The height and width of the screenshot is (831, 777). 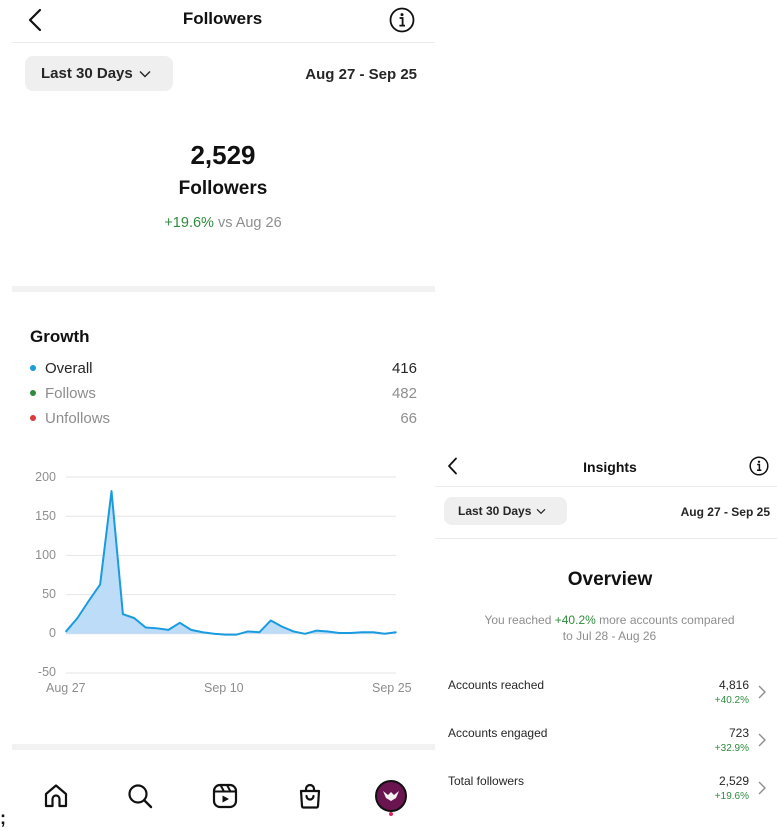 I want to click on legend-value: 66, so click(x=408, y=418).